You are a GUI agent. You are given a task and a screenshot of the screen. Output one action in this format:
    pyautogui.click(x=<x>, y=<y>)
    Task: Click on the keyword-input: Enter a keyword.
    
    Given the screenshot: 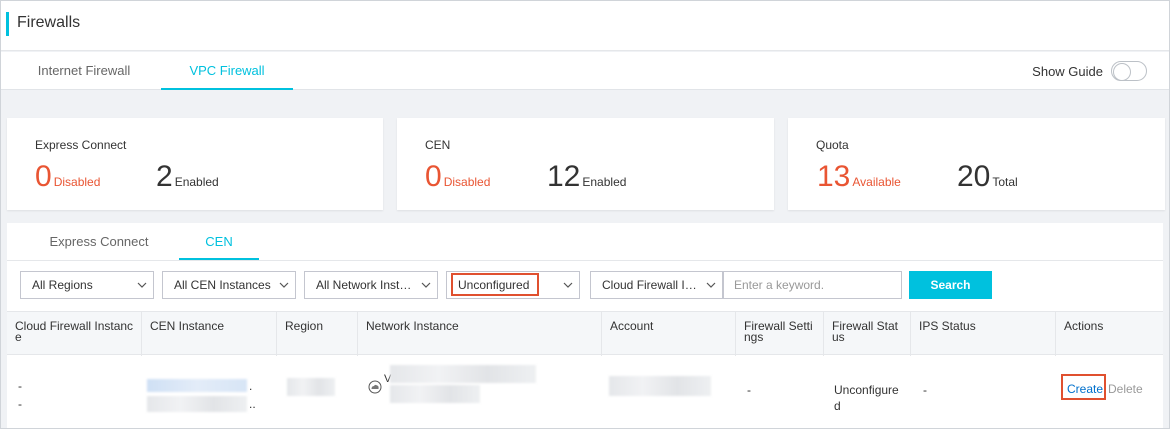 What is the action you would take?
    pyautogui.click(x=812, y=285)
    